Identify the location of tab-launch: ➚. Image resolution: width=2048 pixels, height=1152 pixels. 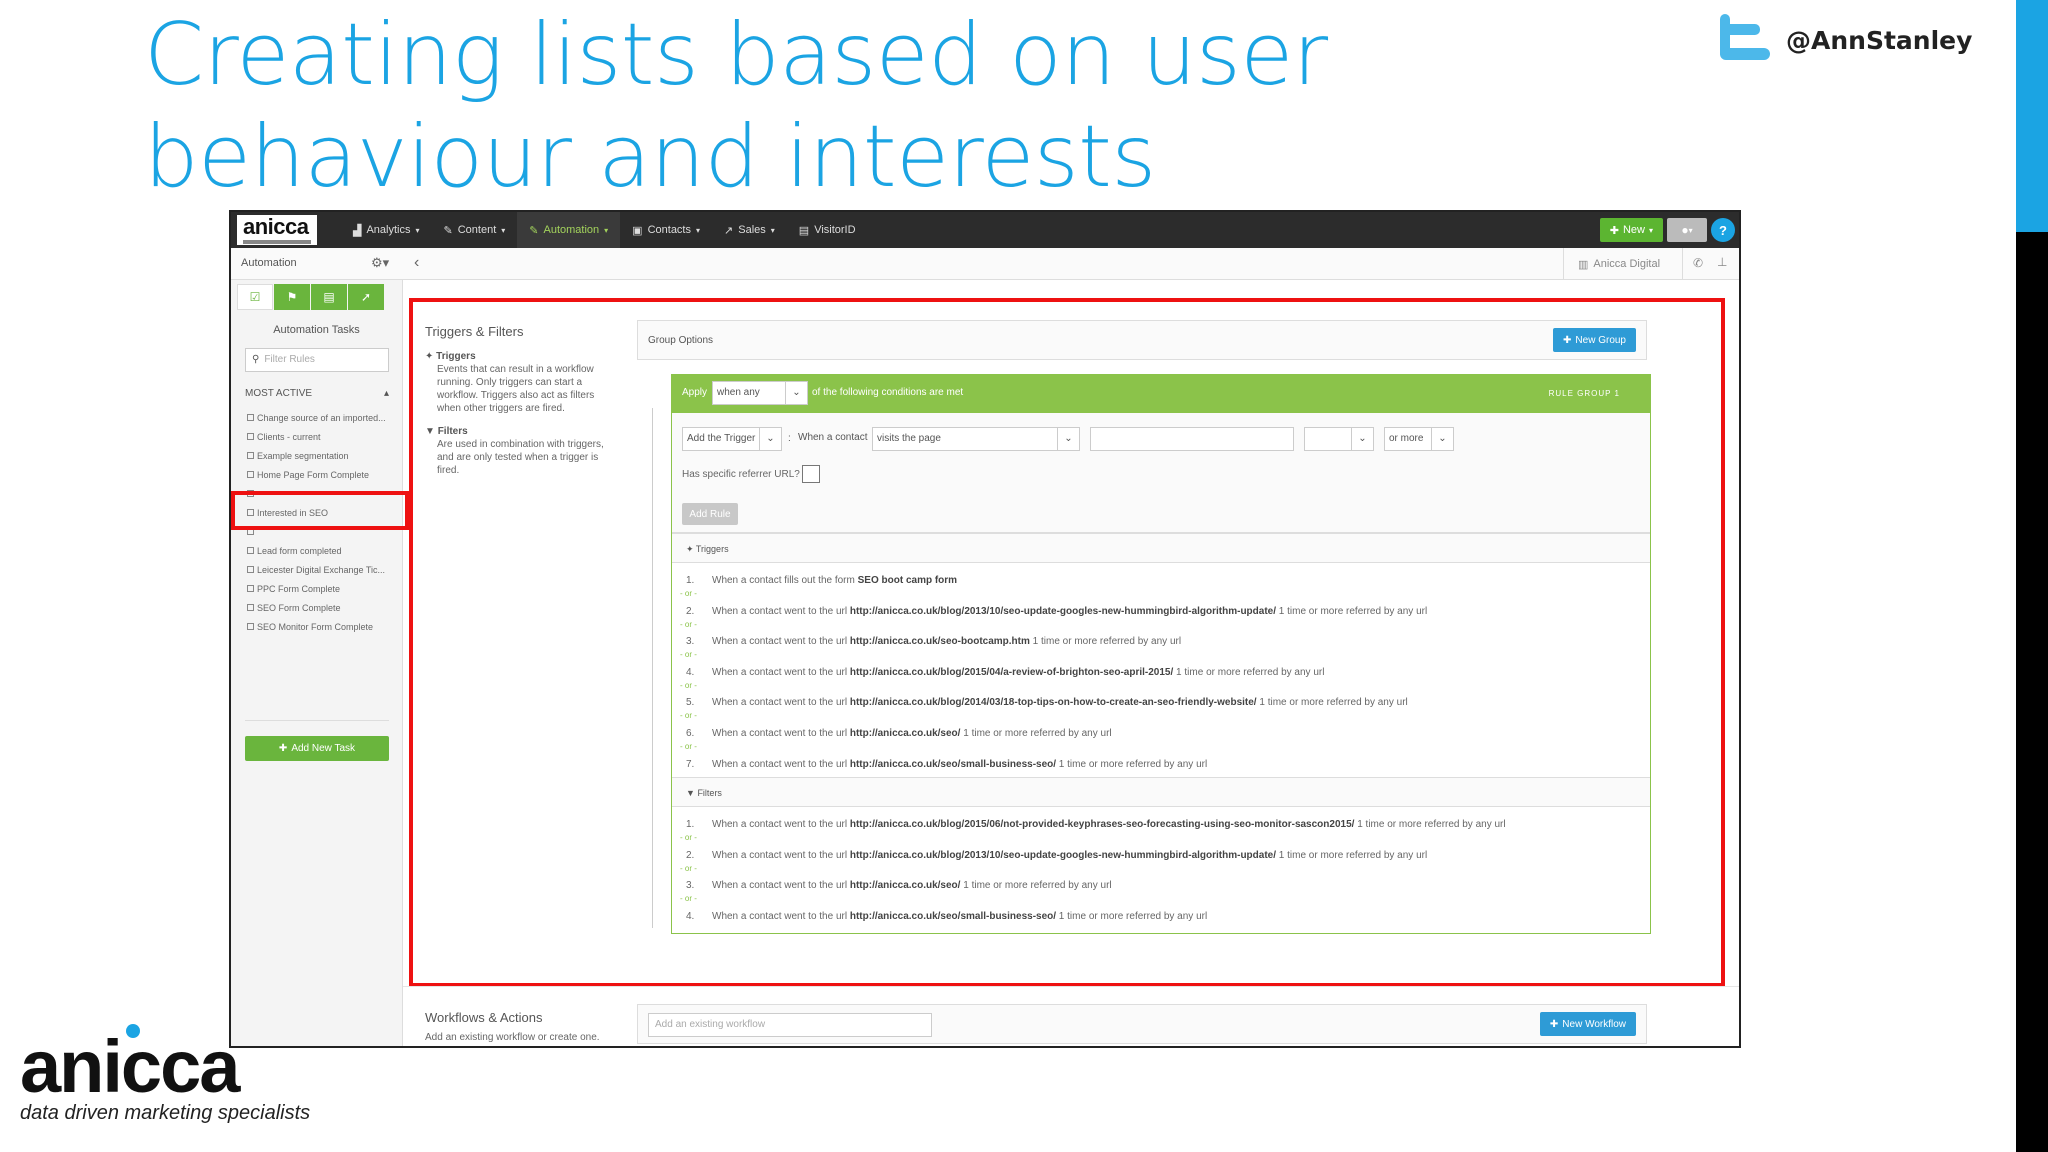
(366, 297).